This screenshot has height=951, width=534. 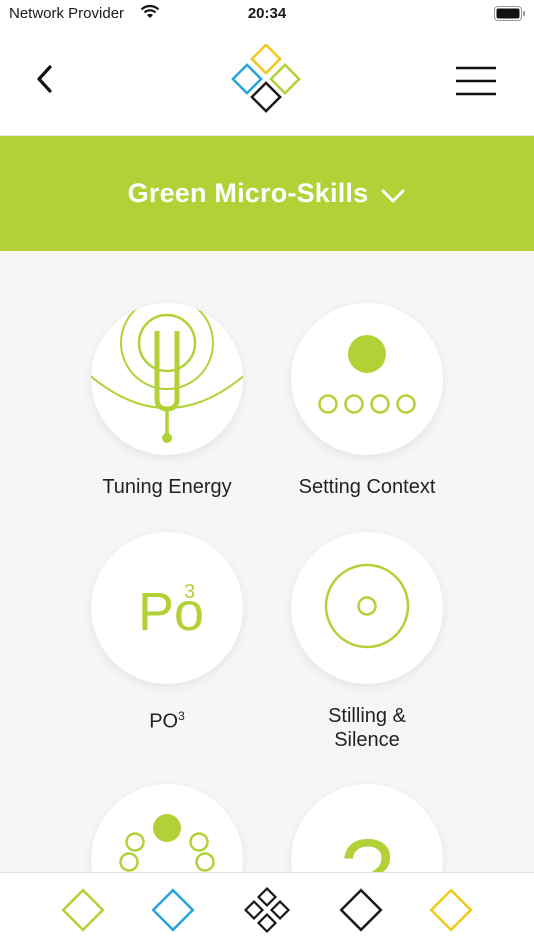 I want to click on skill-tuning-energy: Tuning Energy, so click(x=167, y=401).